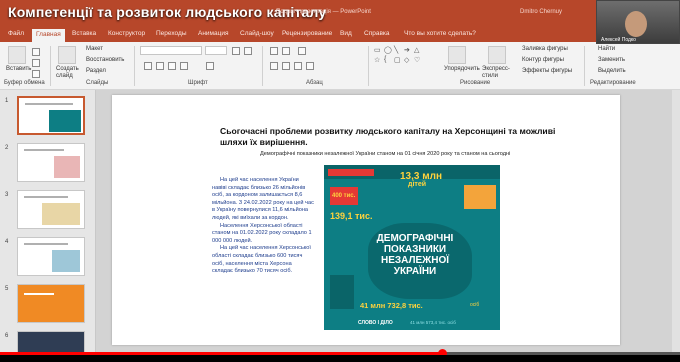  What do you see at coordinates (462, 69) in the screenshot?
I see `arrange-button: Упорядочить` at bounding box center [462, 69].